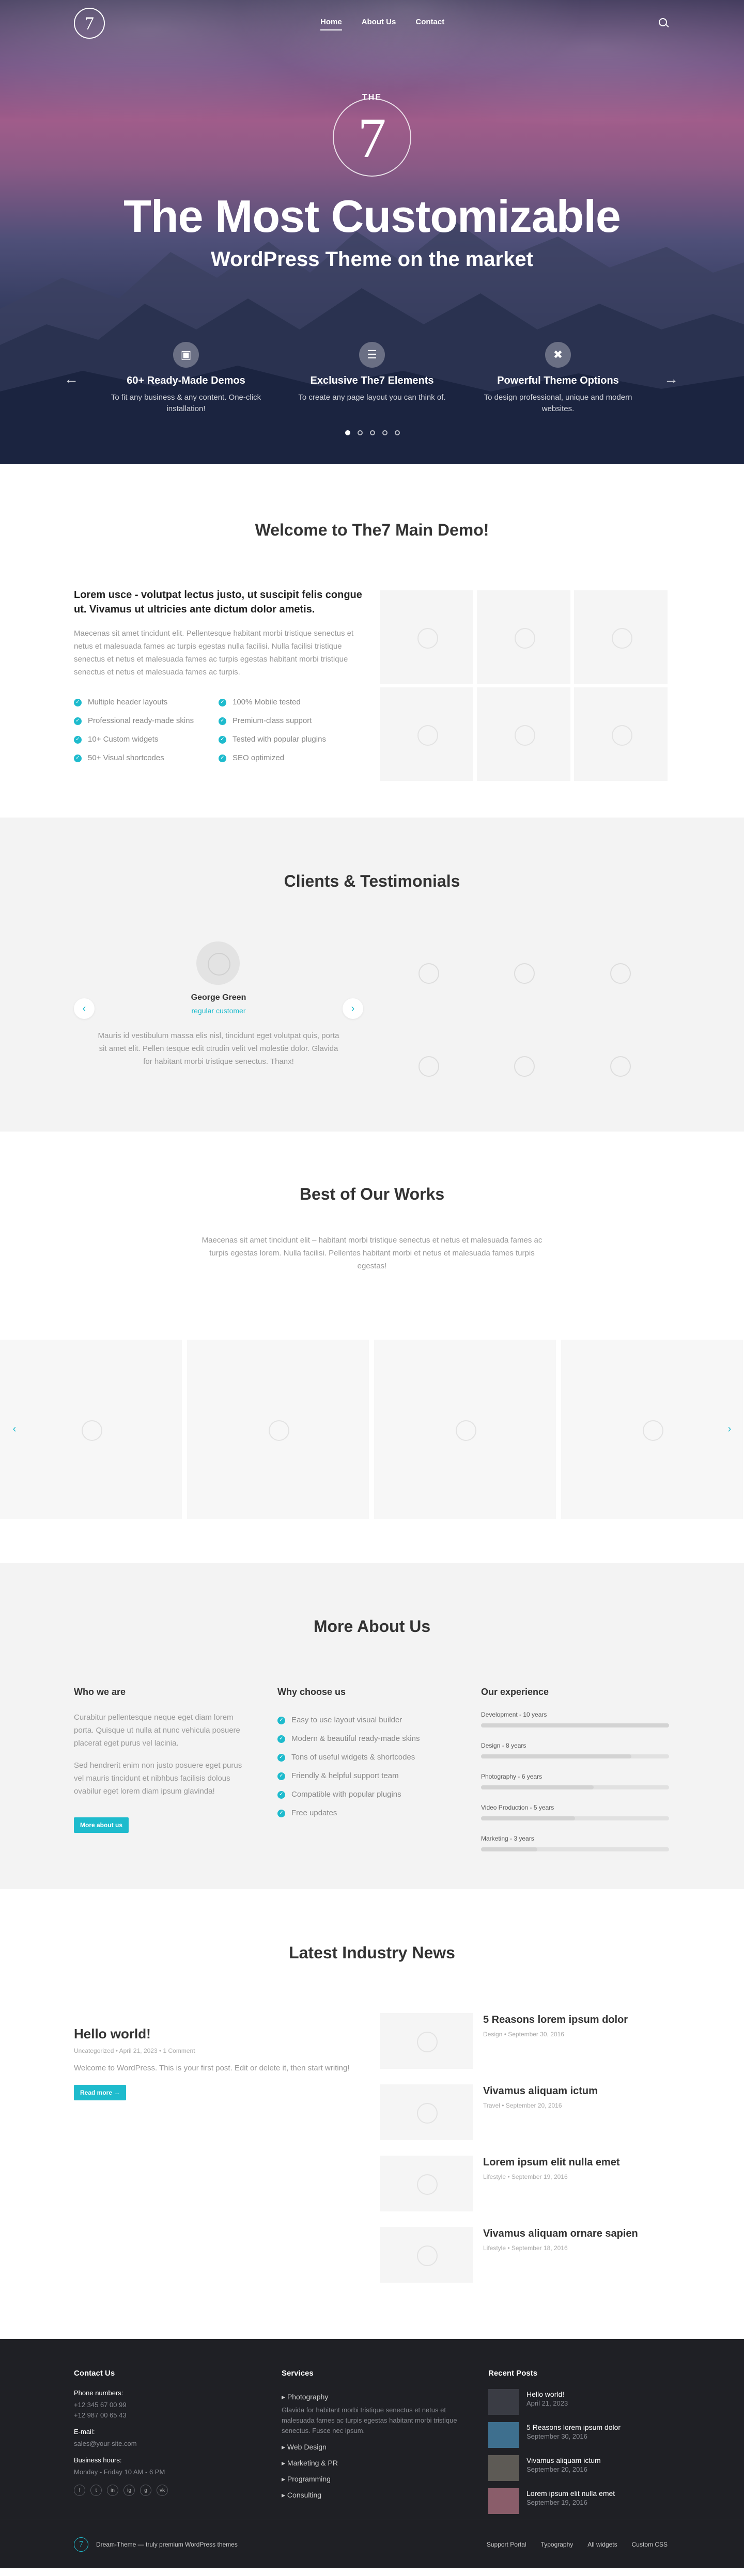 This screenshot has width=744, height=2576. What do you see at coordinates (365, 1813) in the screenshot?
I see `list-item: ✓ Free updates` at bounding box center [365, 1813].